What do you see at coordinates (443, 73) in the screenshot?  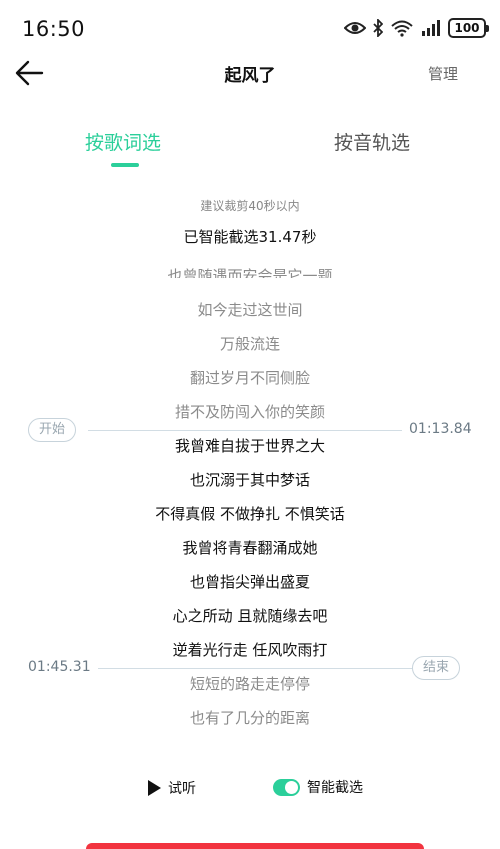 I see `manage-button: 管理` at bounding box center [443, 73].